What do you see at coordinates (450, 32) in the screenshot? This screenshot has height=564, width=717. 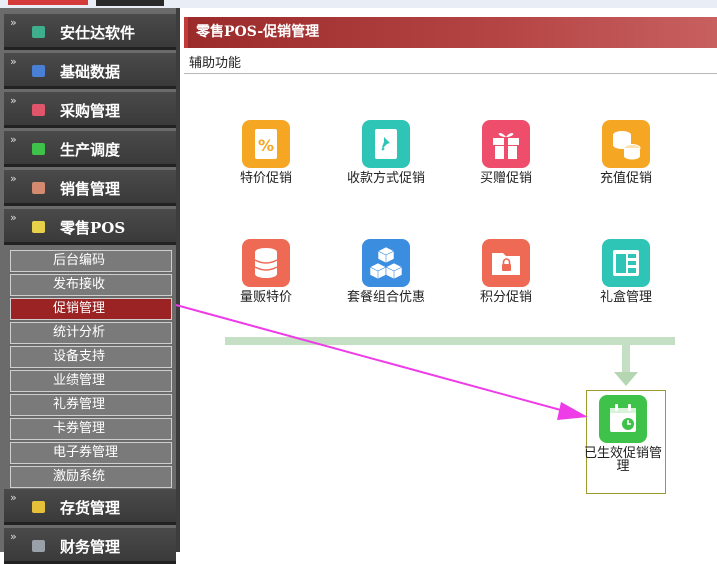 I see `page-title-bar: 零售POS-促销管理` at bounding box center [450, 32].